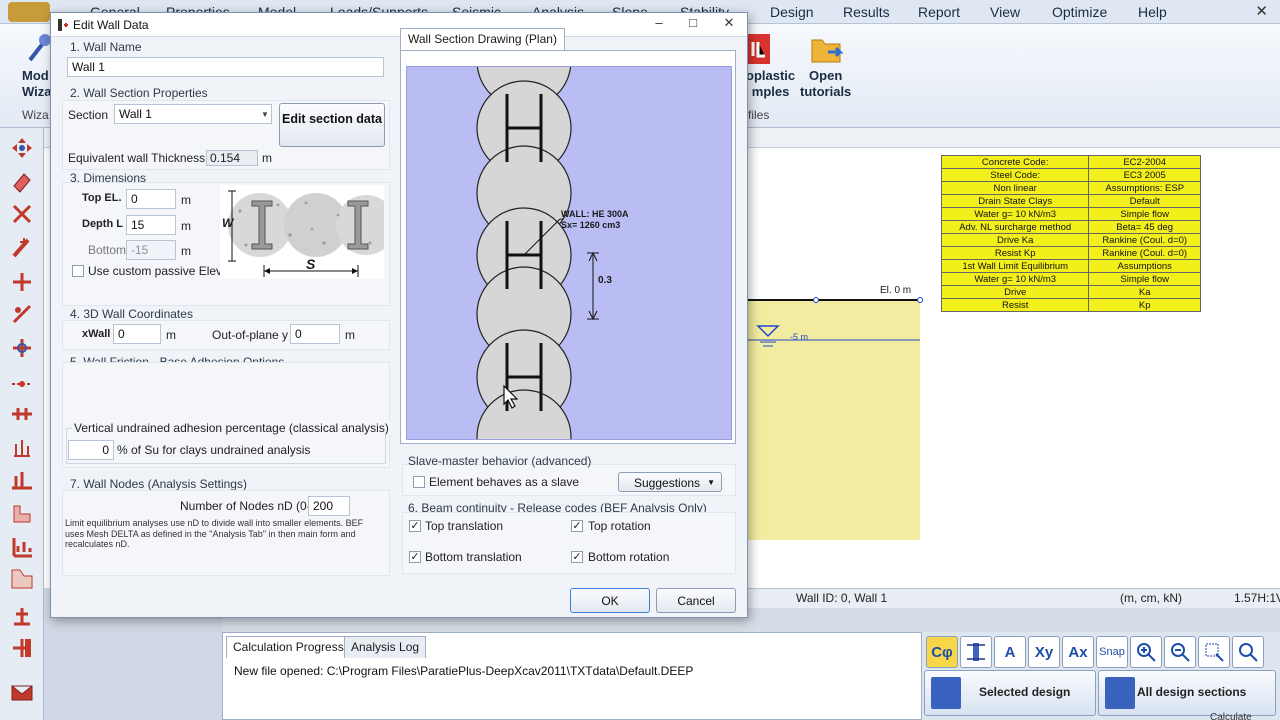 The height and width of the screenshot is (720, 1280). Describe the element at coordinates (22, 214) in the screenshot. I see `delete-node-icon` at that location.